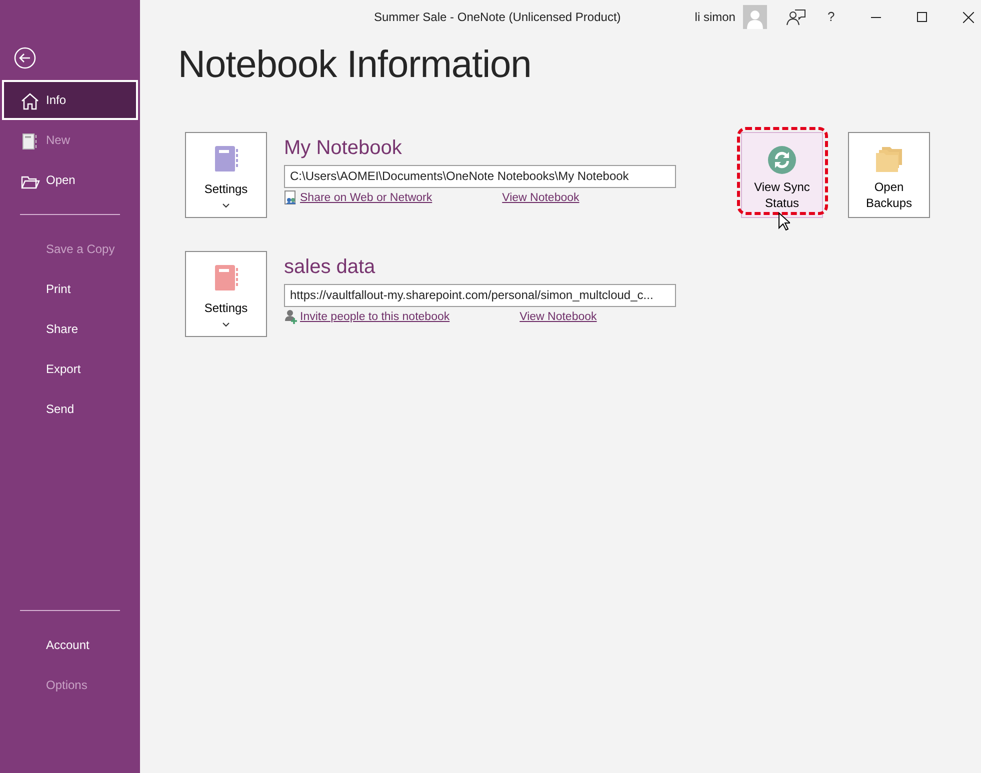 This screenshot has width=981, height=773. I want to click on action-button: View Sync Status, so click(782, 175).